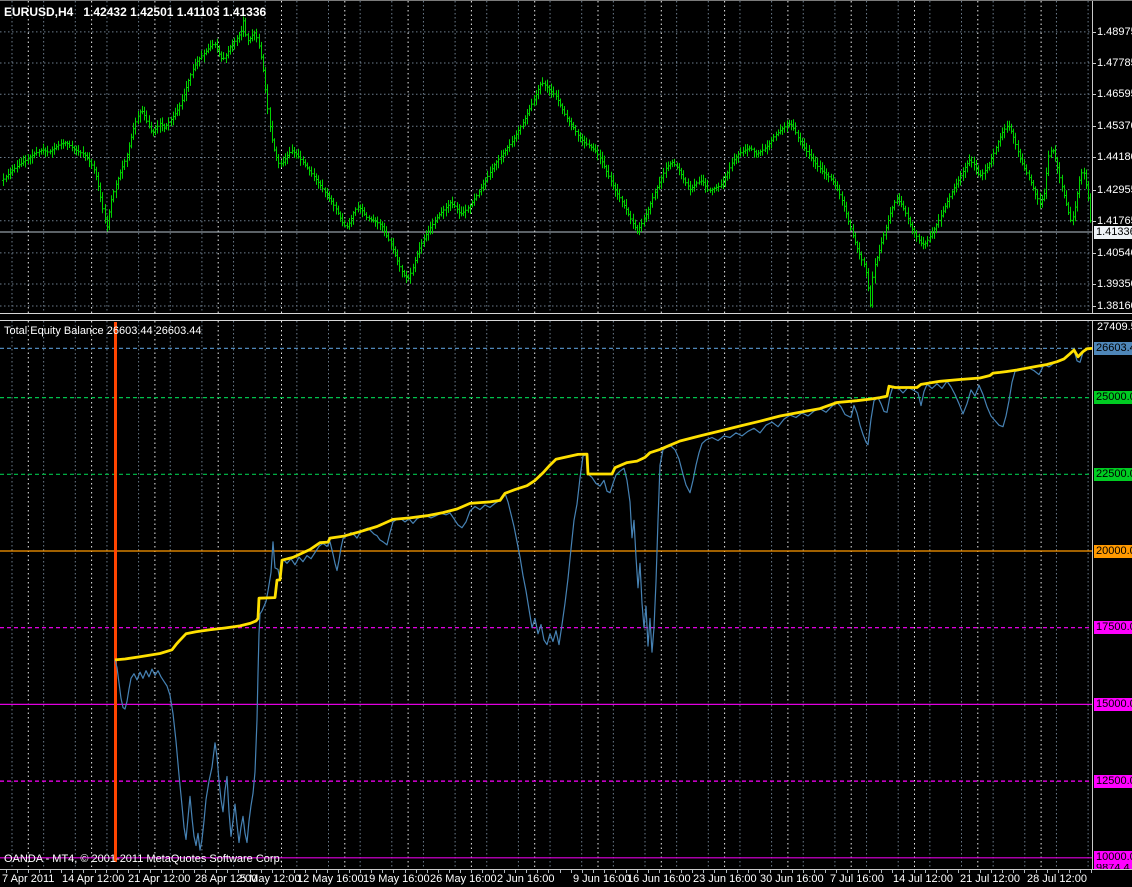 Image resolution: width=1132 pixels, height=887 pixels. What do you see at coordinates (1114, 284) in the screenshot?
I see `price-axis-tick-label: 1.39350` at bounding box center [1114, 284].